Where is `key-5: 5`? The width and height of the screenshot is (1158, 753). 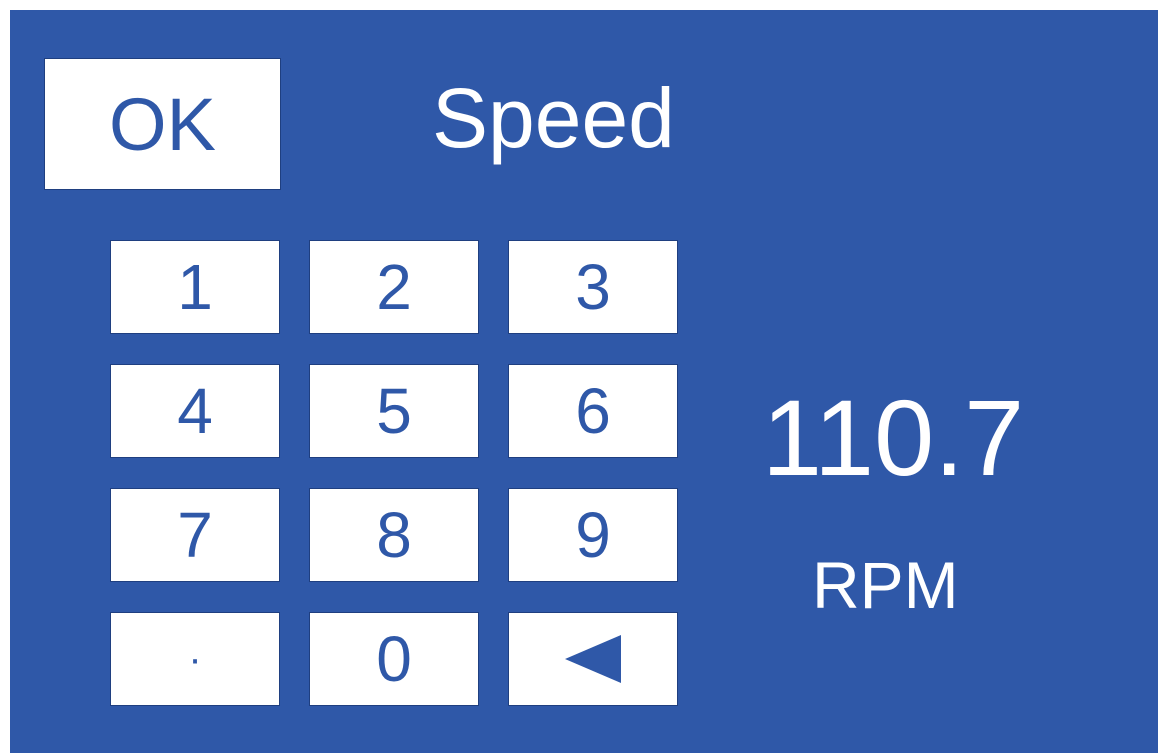
key-5: 5 is located at coordinates (394, 411).